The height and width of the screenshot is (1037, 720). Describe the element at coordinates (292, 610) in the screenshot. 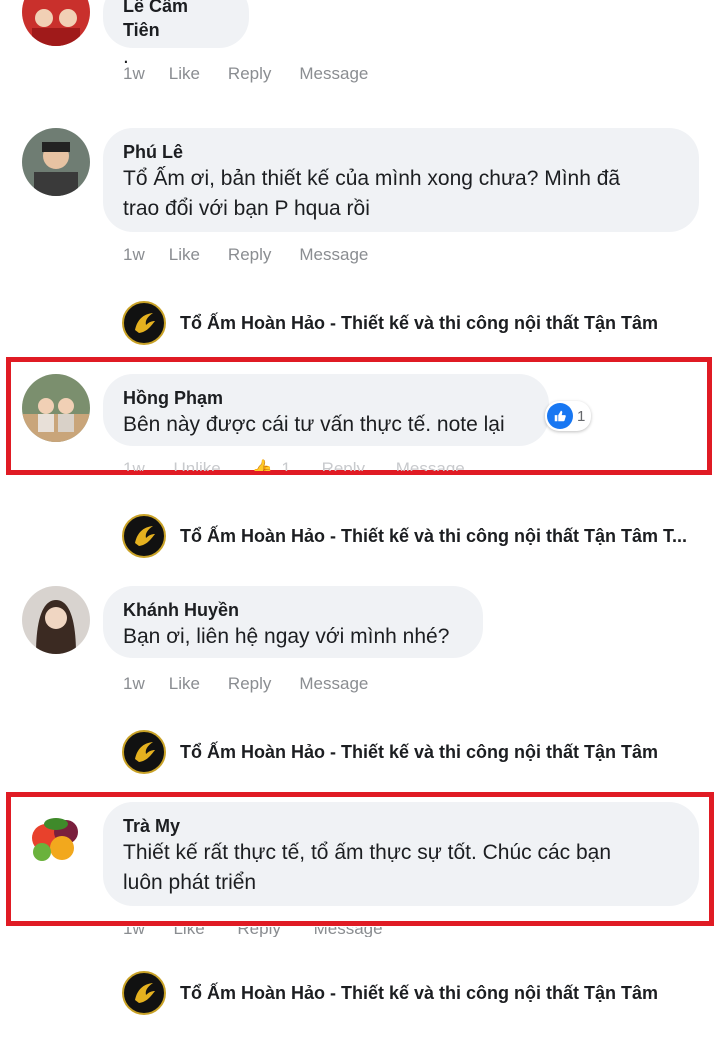

I see `comment-author: Khánh Huyền` at that location.